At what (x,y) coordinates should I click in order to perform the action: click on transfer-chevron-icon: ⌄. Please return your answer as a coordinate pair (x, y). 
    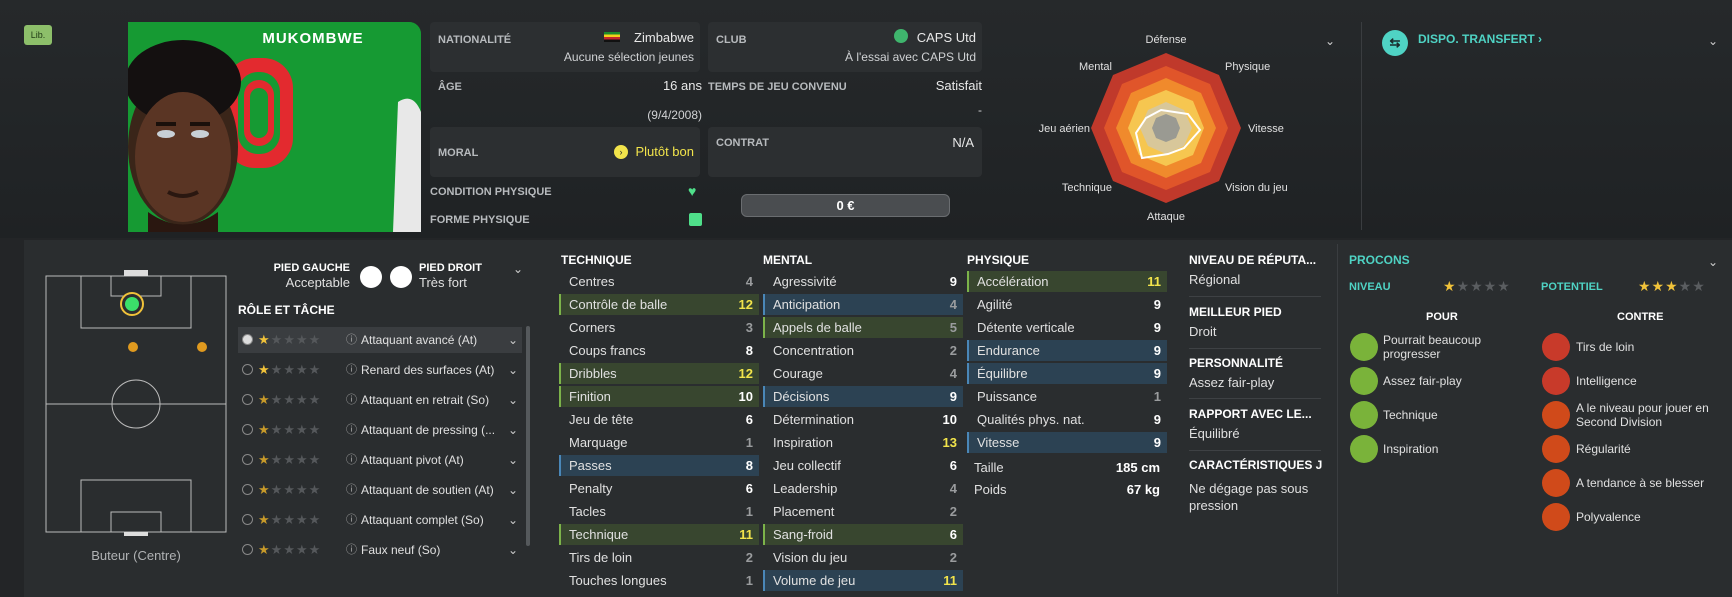
    Looking at the image, I should click on (1713, 41).